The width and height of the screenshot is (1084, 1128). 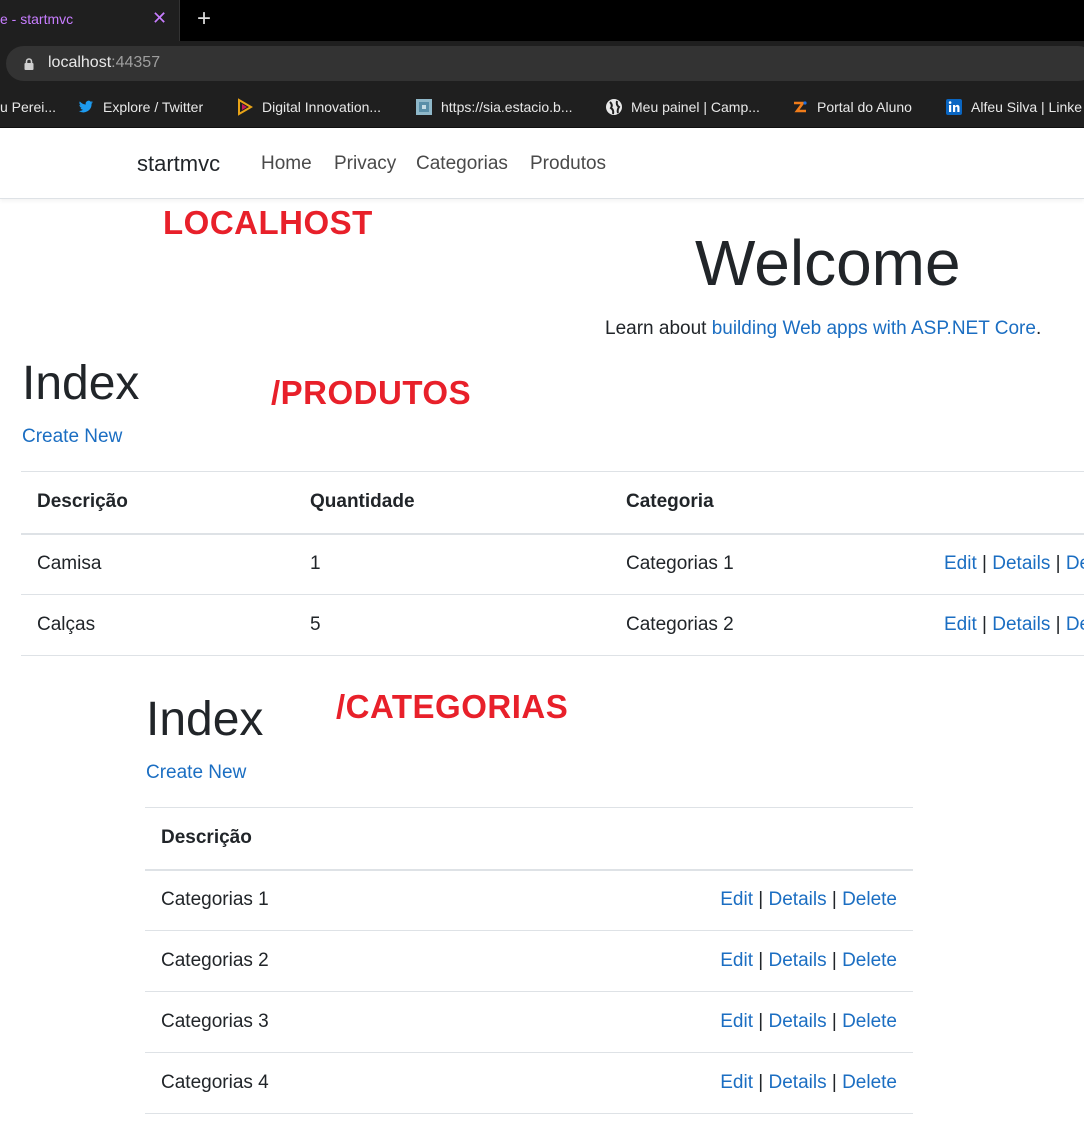 I want to click on url-text: localhost:44357, so click(x=104, y=63).